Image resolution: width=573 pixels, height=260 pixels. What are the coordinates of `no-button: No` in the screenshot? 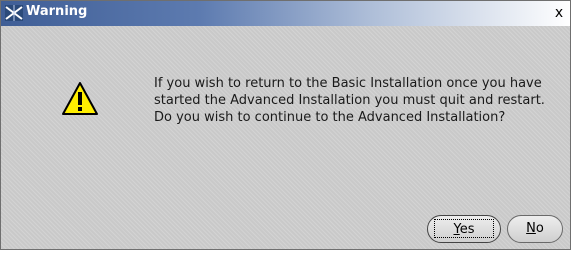 It's located at (535, 229).